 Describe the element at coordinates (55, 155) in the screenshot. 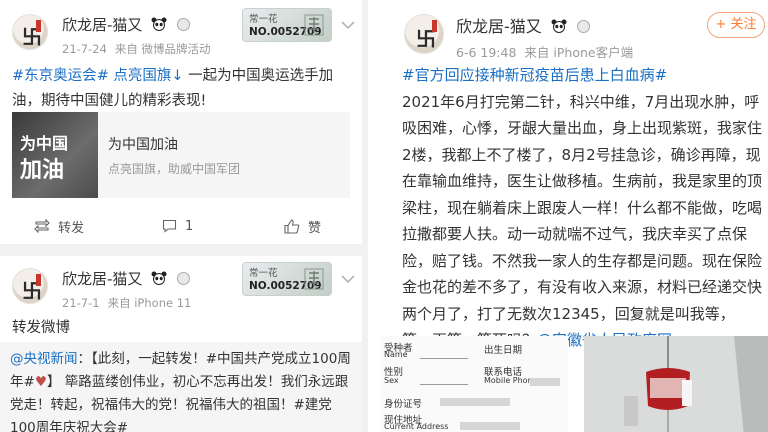

I see `card-thumbnail: 为中国 加油` at that location.